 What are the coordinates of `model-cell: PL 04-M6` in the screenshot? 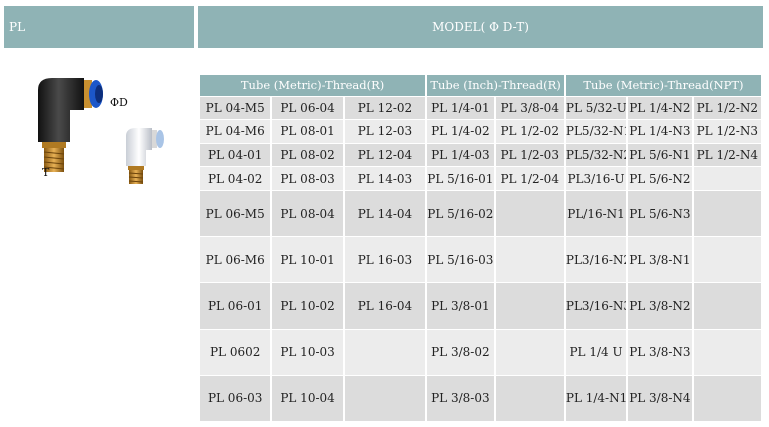 It's located at (235, 131).